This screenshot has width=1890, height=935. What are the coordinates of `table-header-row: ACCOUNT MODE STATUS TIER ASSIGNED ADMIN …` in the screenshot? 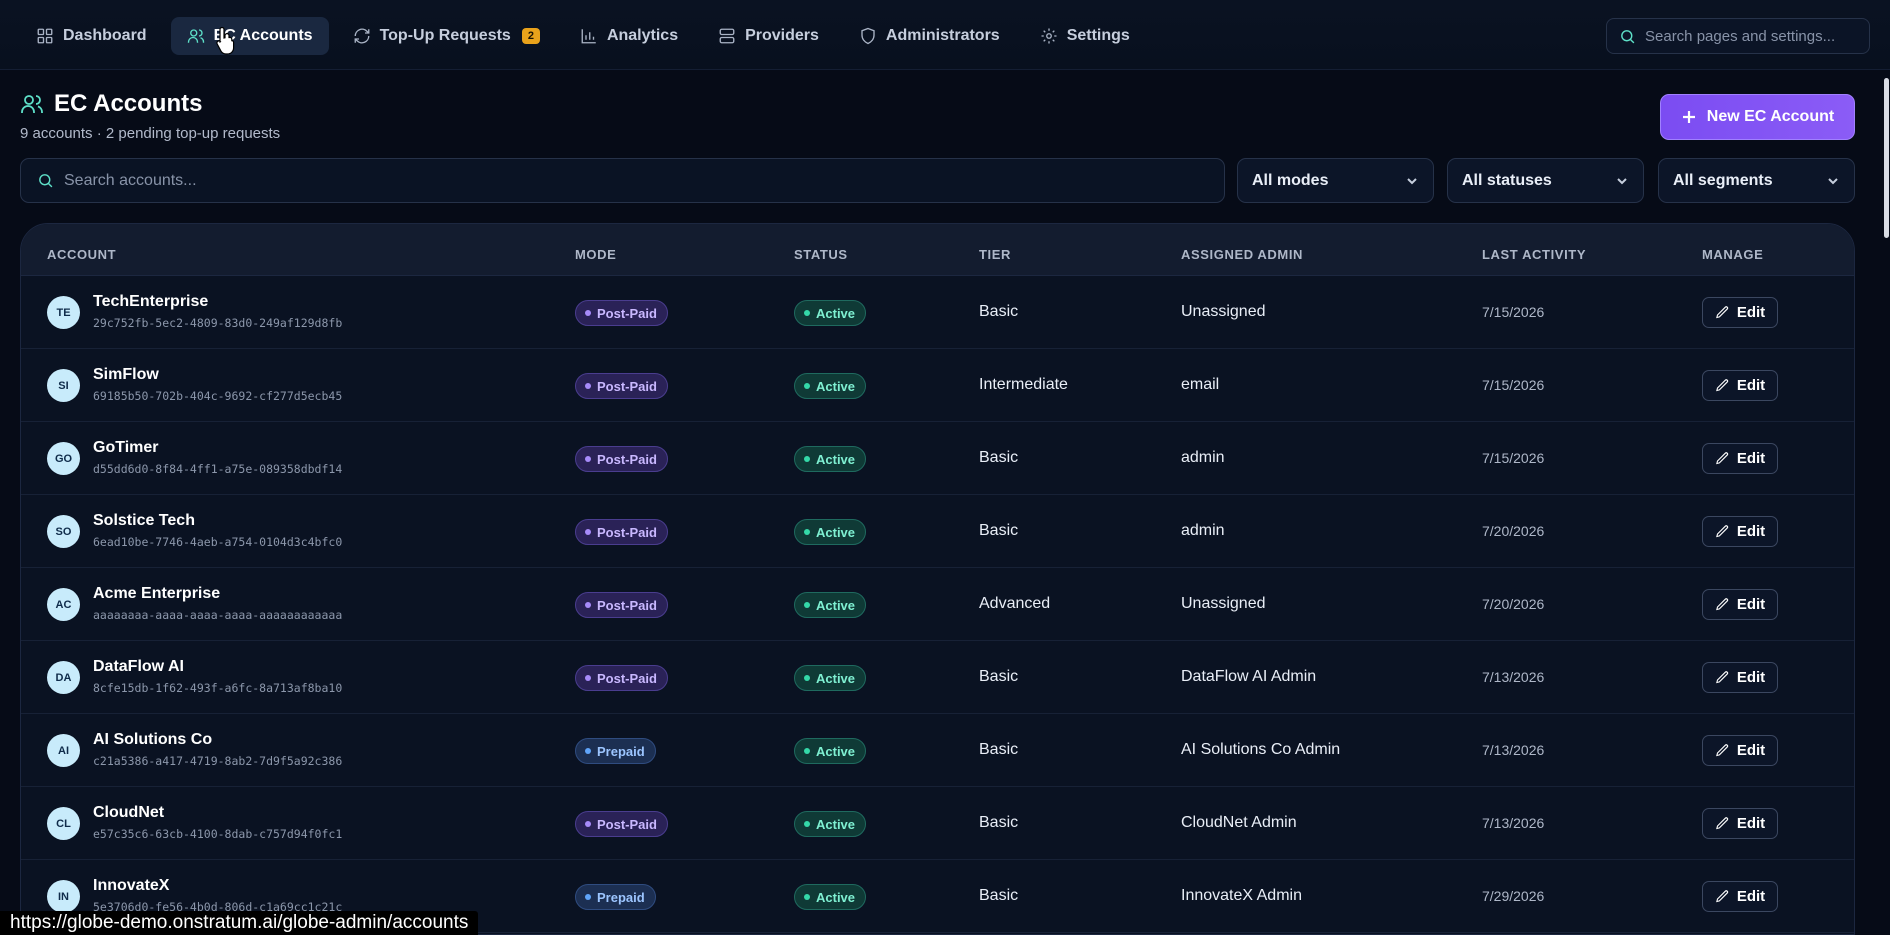 It's located at (937, 250).